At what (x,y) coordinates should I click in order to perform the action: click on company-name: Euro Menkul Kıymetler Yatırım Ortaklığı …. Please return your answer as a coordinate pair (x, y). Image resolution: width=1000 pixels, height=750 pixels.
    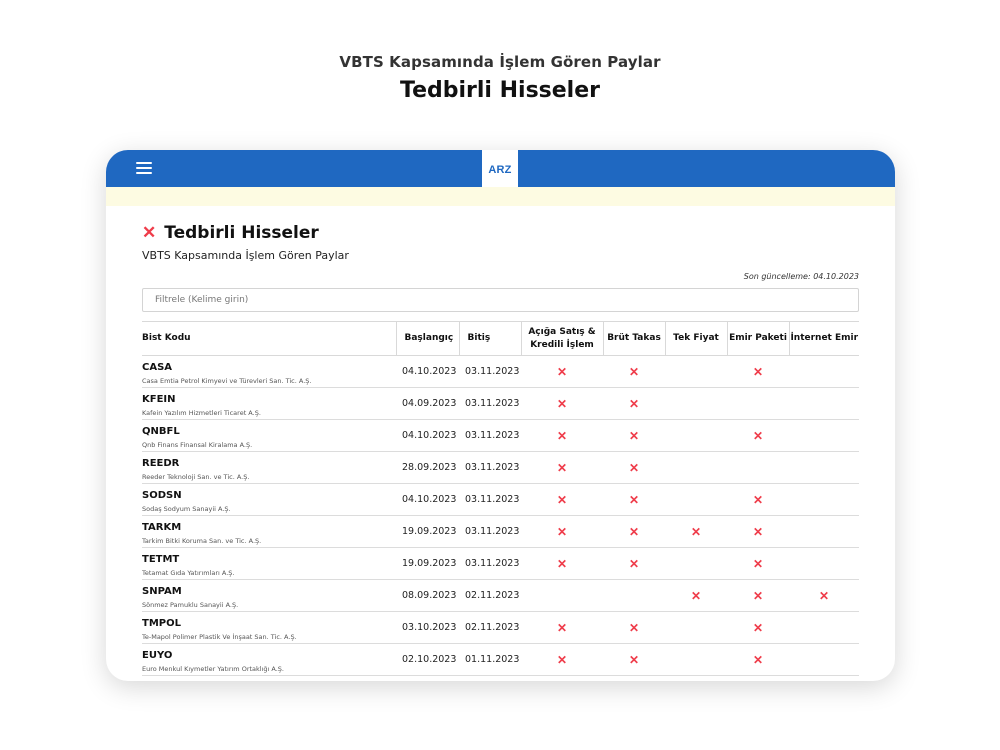
    Looking at the image, I should click on (213, 668).